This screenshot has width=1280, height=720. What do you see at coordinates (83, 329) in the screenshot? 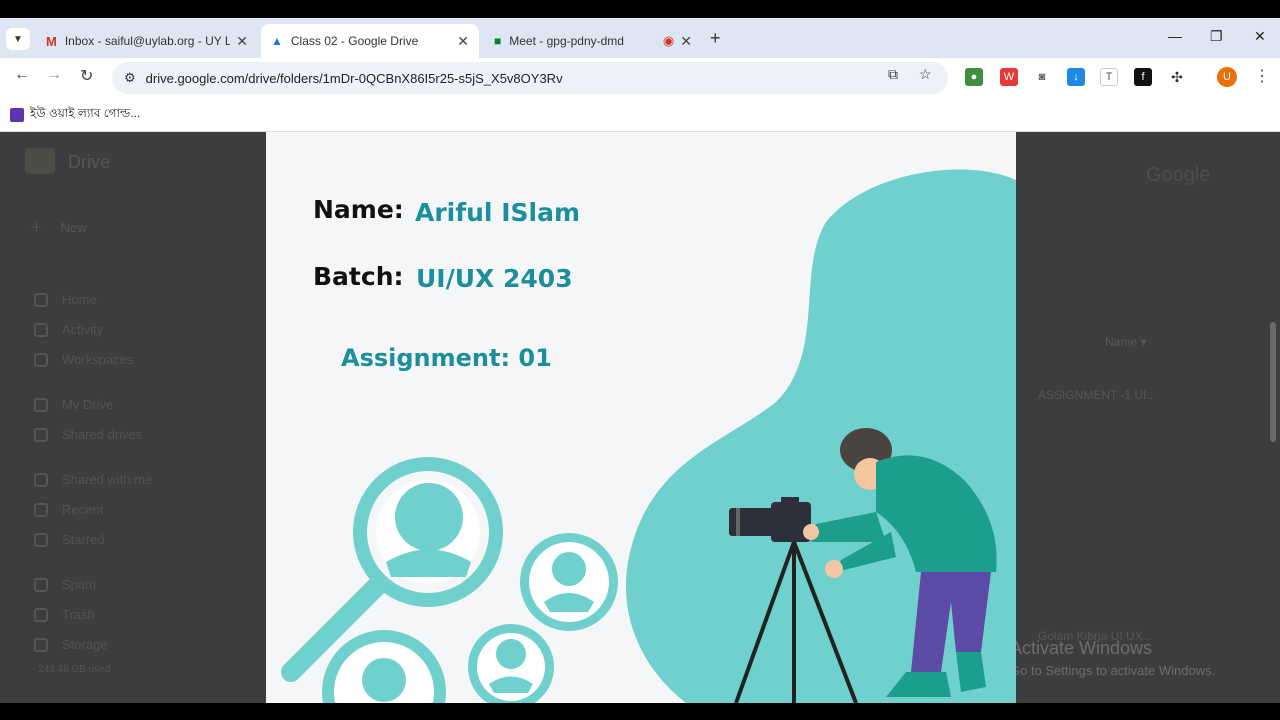
I see `sidebar-label: Activity` at bounding box center [83, 329].